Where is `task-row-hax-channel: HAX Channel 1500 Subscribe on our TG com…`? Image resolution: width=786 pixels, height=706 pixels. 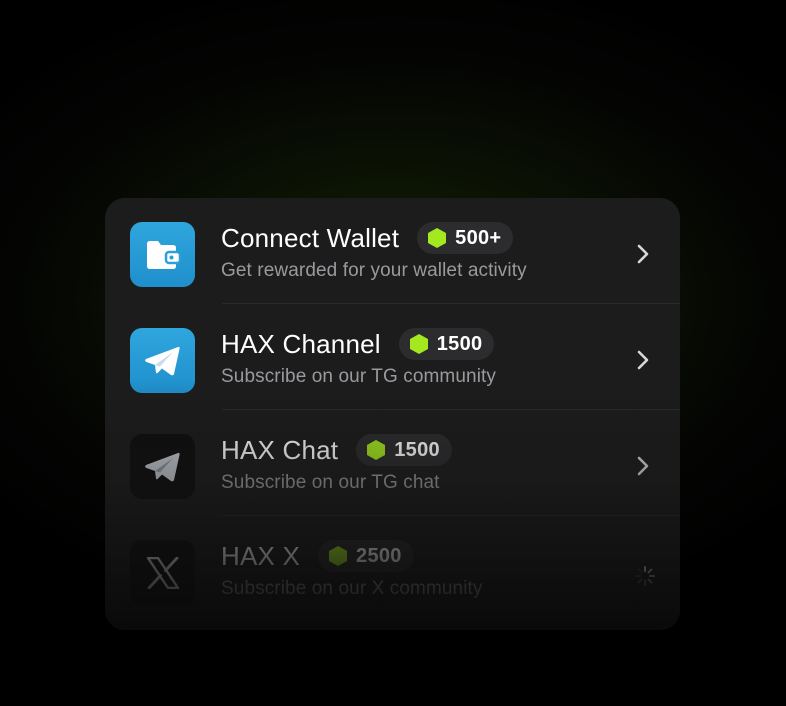 task-row-hax-channel: HAX Channel 1500 Subscribe on our TG com… is located at coordinates (392, 357).